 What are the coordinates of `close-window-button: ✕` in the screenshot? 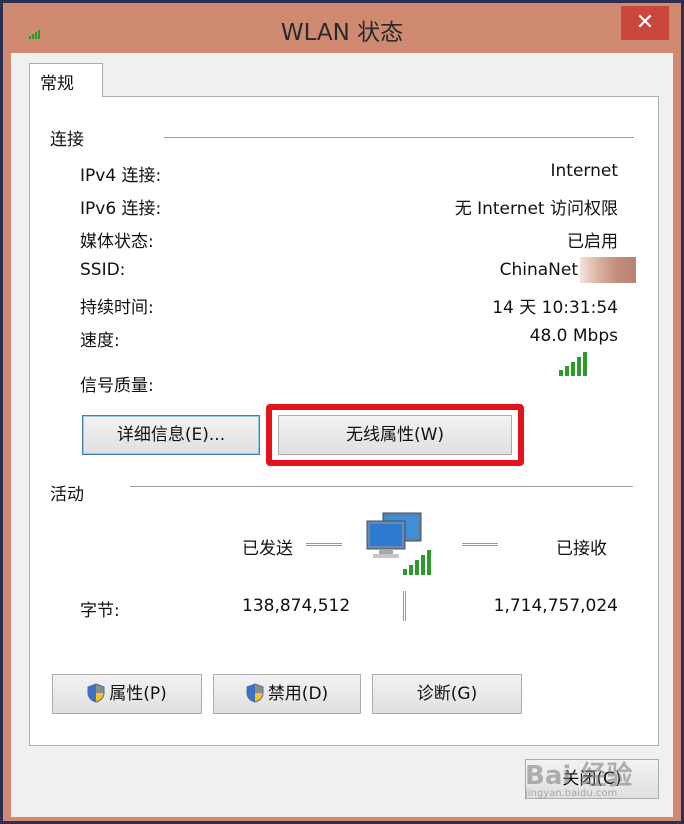 It's located at (645, 23).